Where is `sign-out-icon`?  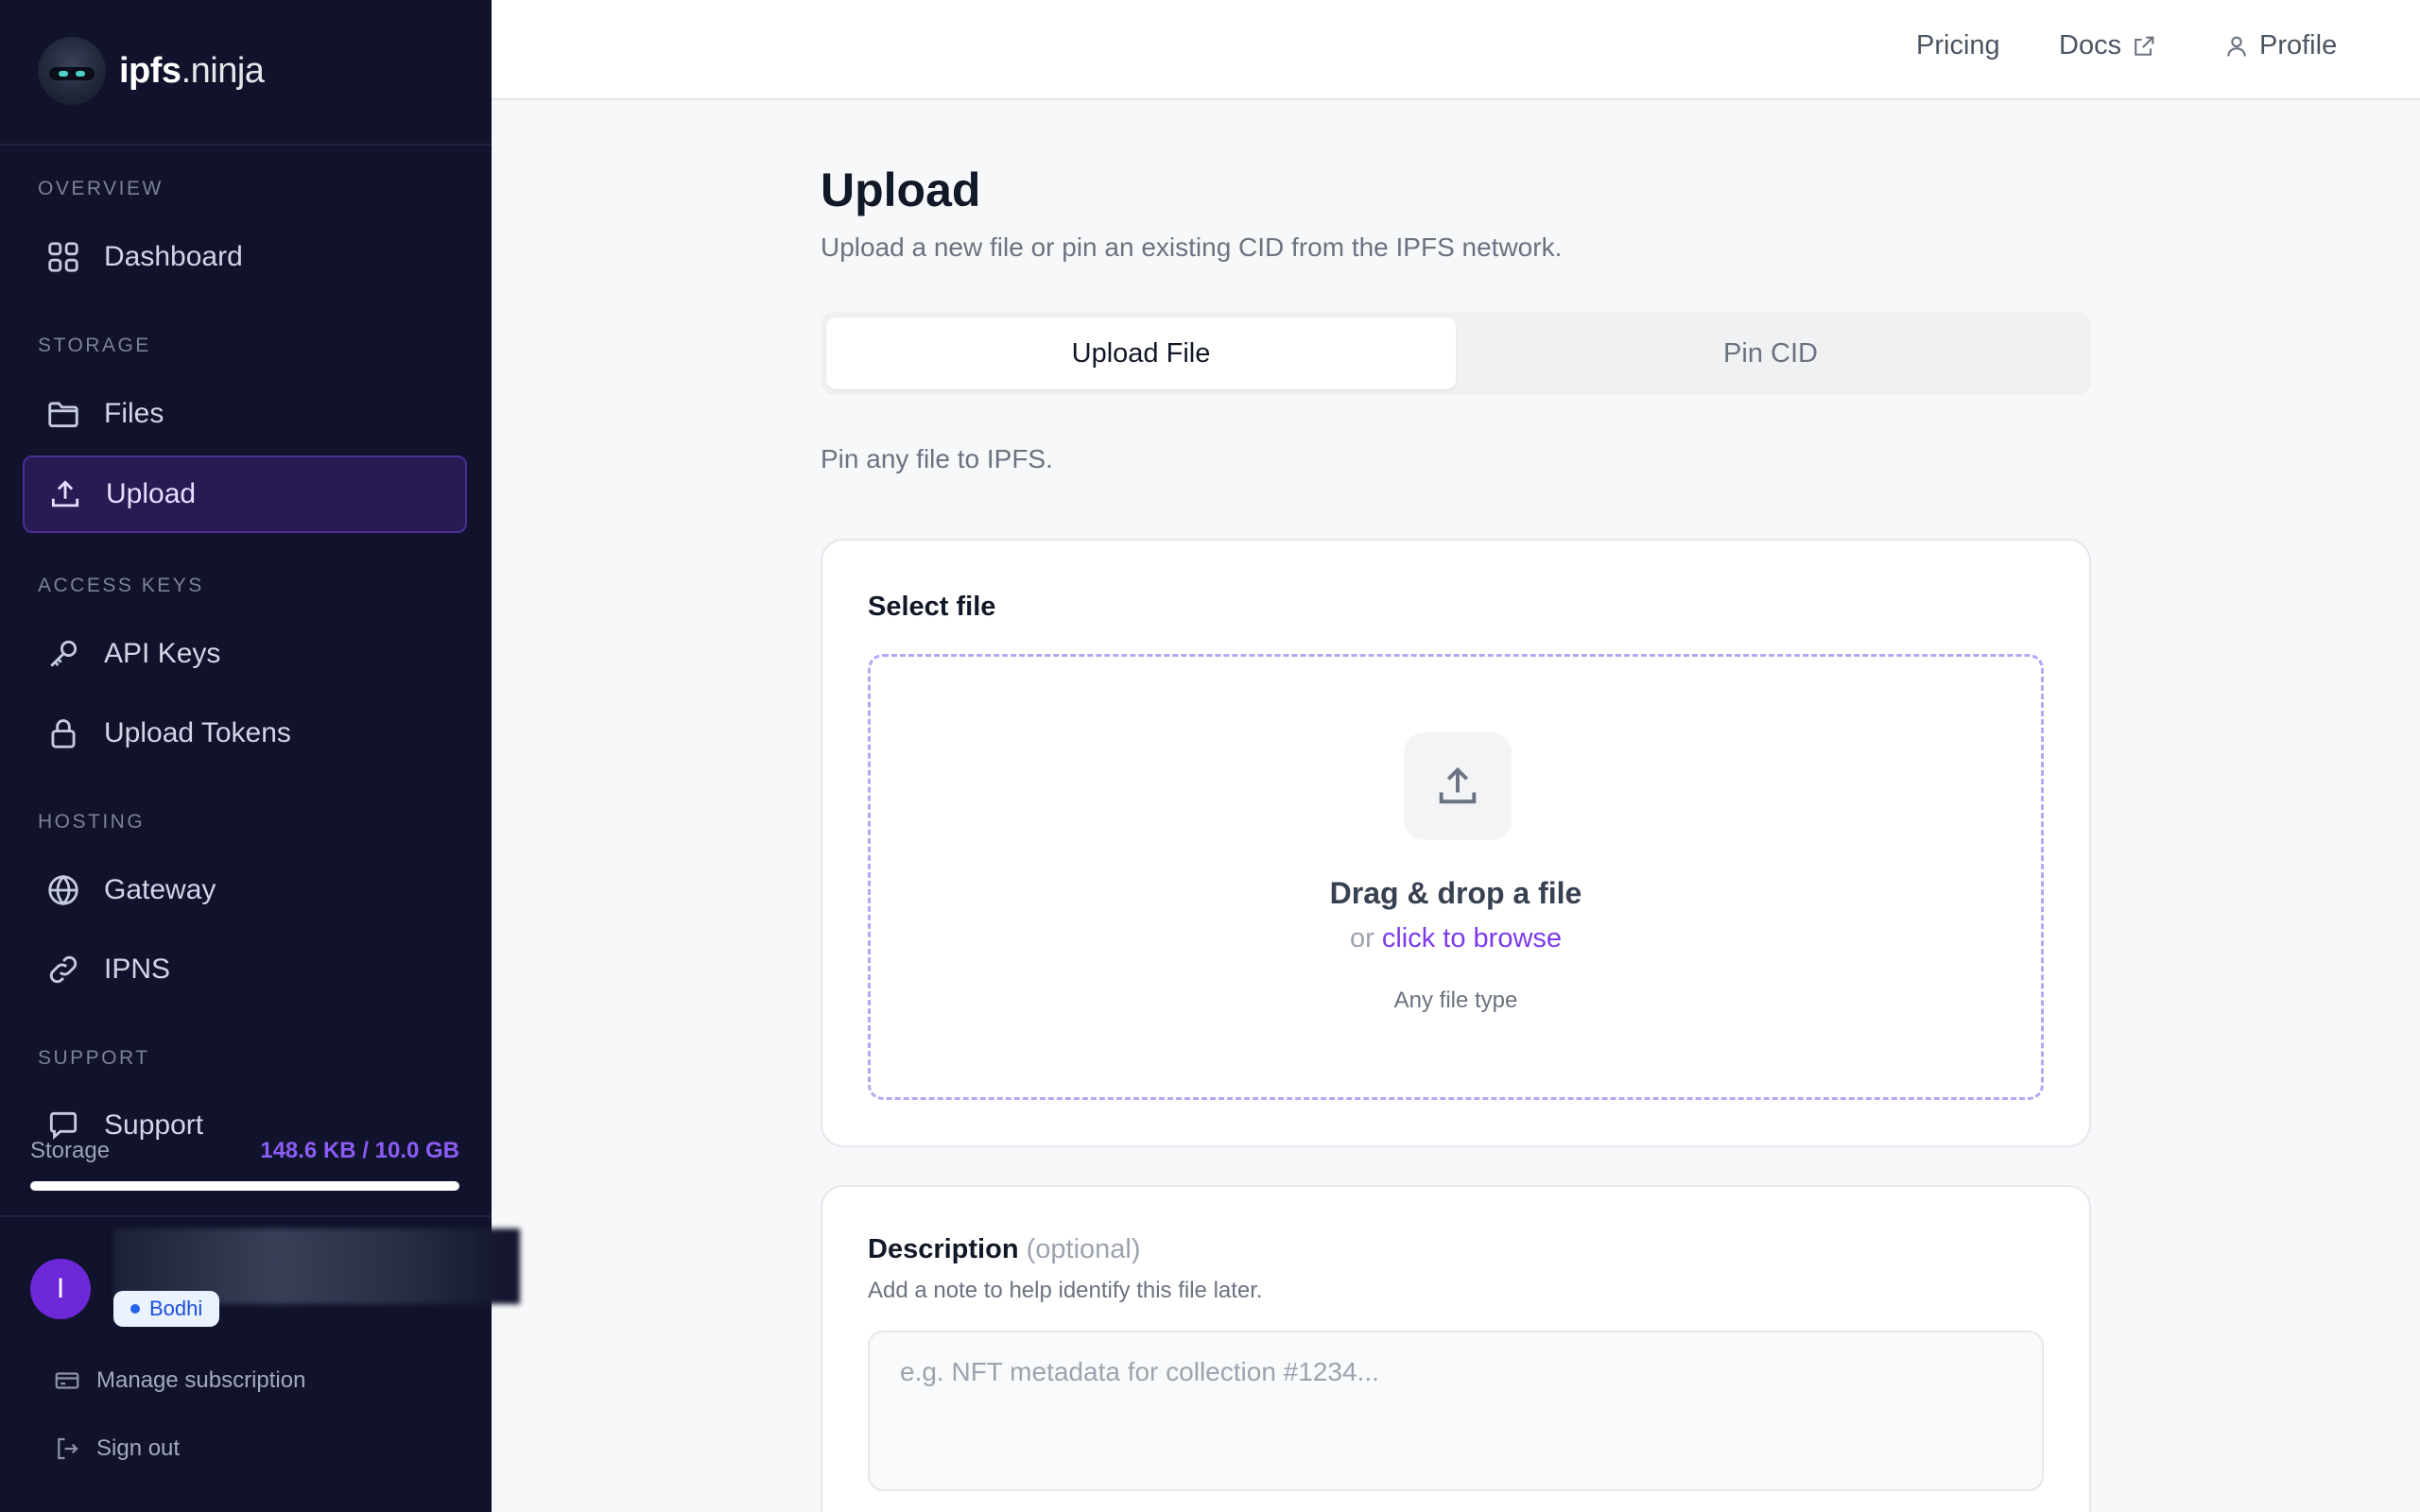 sign-out-icon is located at coordinates (68, 1448).